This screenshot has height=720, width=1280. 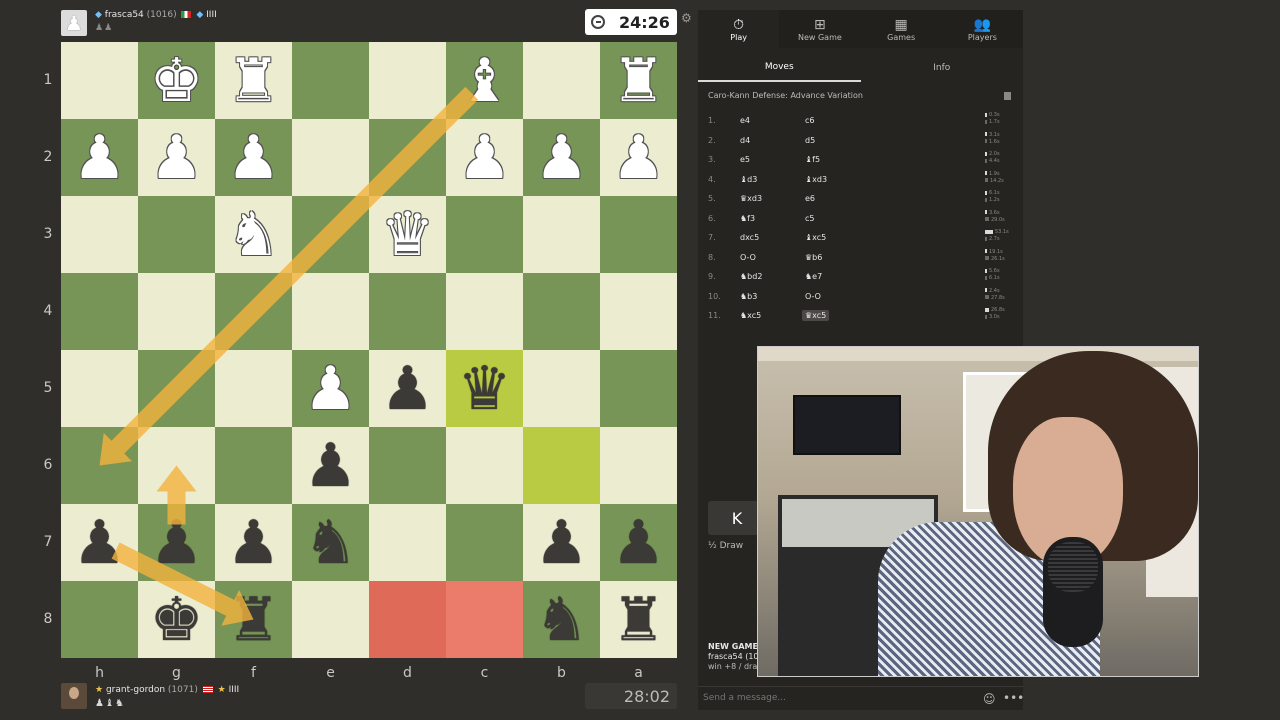 What do you see at coordinates (253, 234) in the screenshot?
I see `piece-f3: ♞` at bounding box center [253, 234].